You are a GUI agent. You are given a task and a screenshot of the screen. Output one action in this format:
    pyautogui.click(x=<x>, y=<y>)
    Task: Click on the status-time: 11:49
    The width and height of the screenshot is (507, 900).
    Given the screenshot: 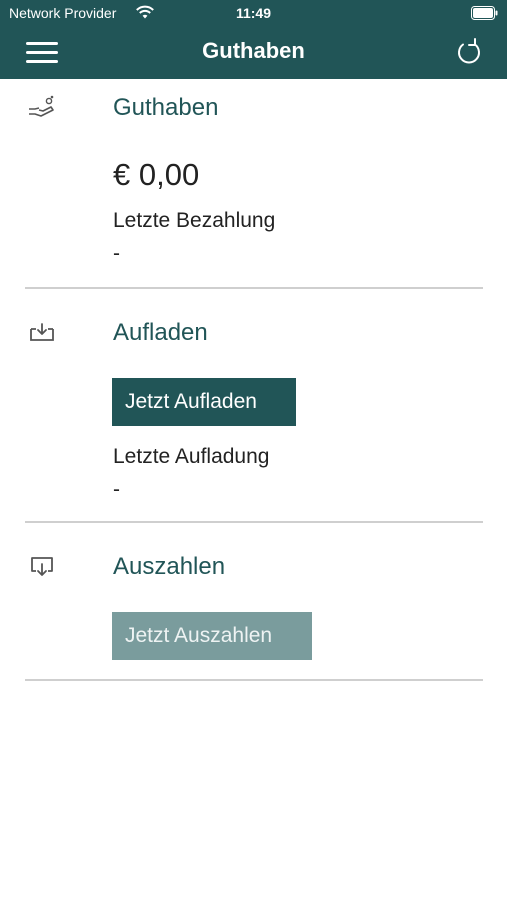 What is the action you would take?
    pyautogui.click(x=253, y=13)
    